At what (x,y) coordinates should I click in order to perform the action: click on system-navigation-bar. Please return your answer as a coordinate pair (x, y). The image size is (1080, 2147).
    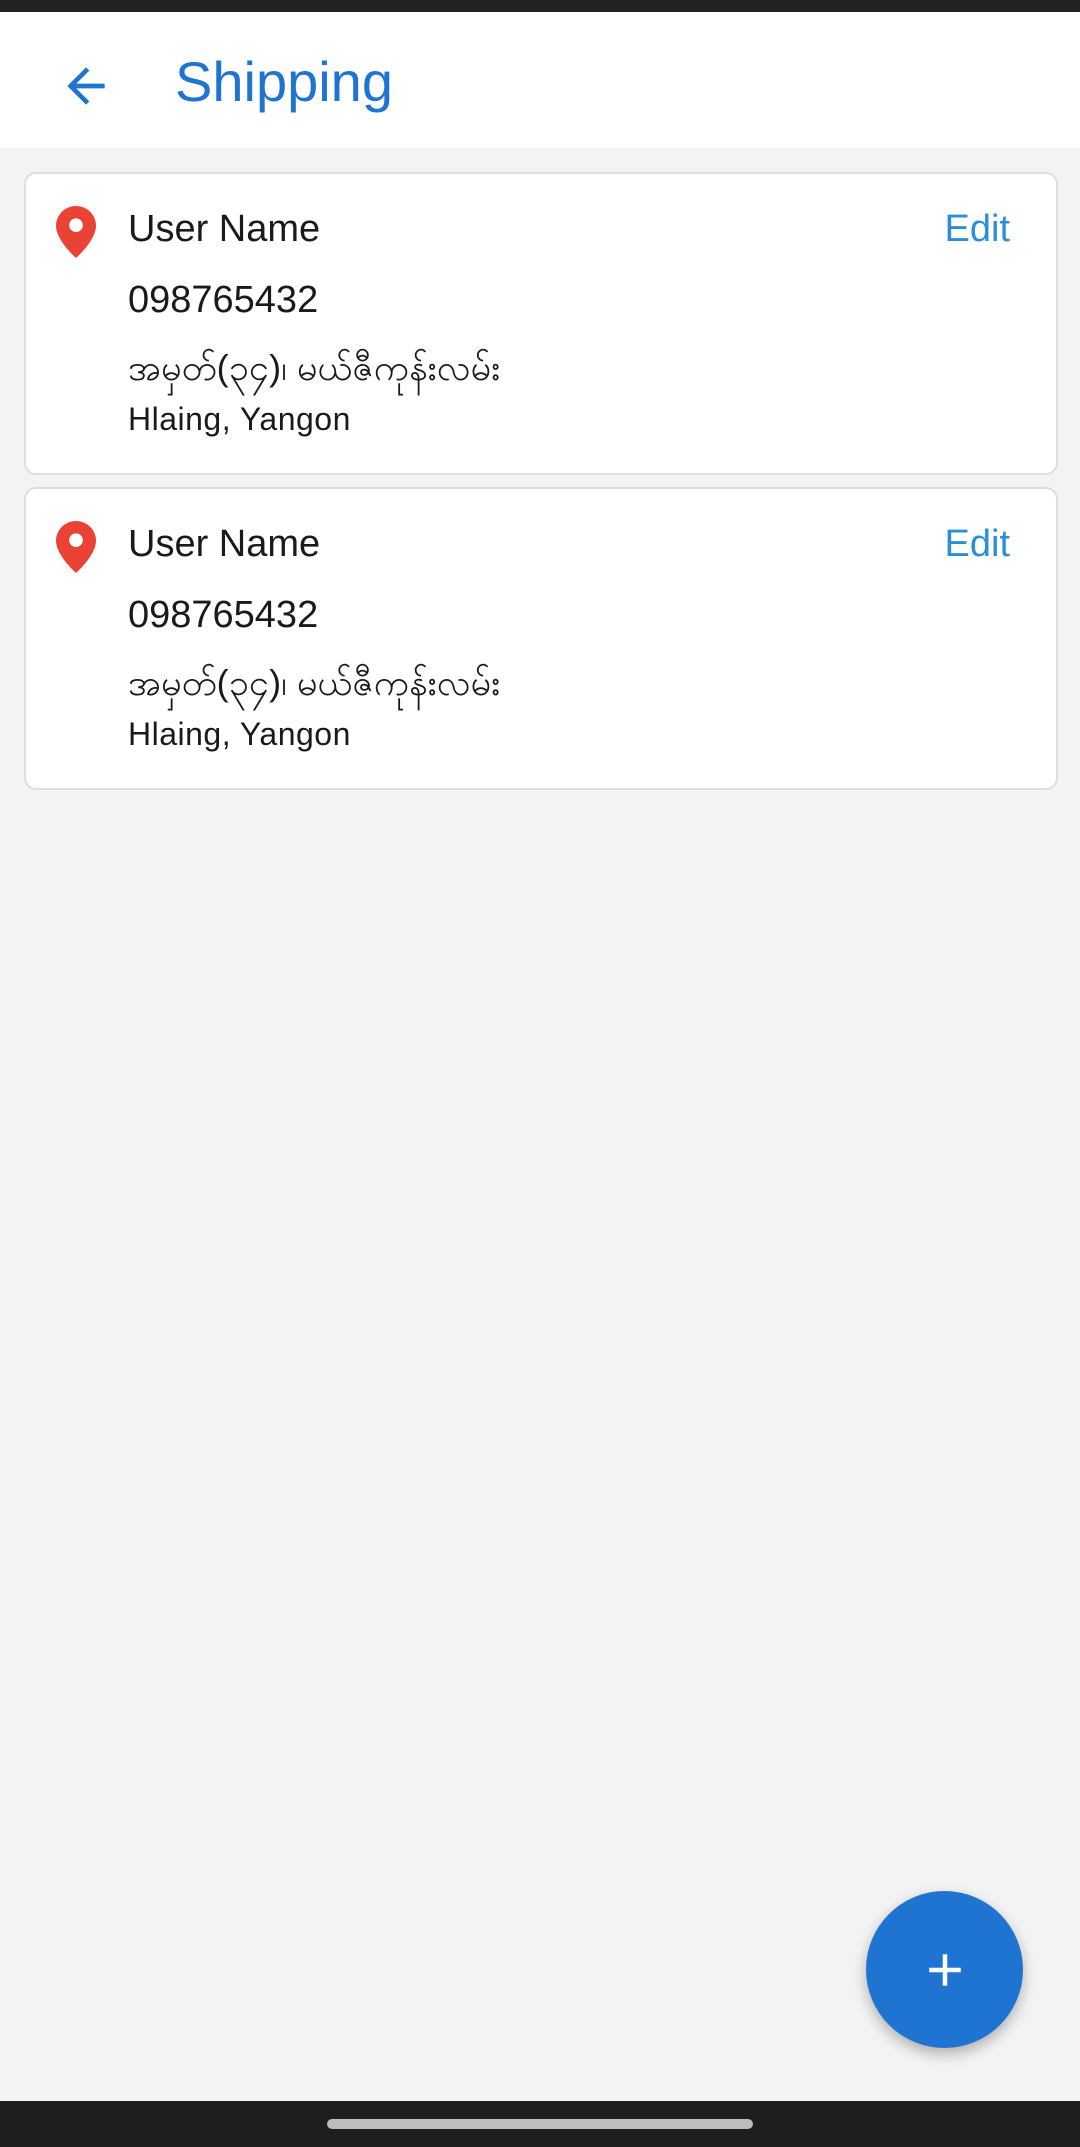
    Looking at the image, I should click on (540, 2124).